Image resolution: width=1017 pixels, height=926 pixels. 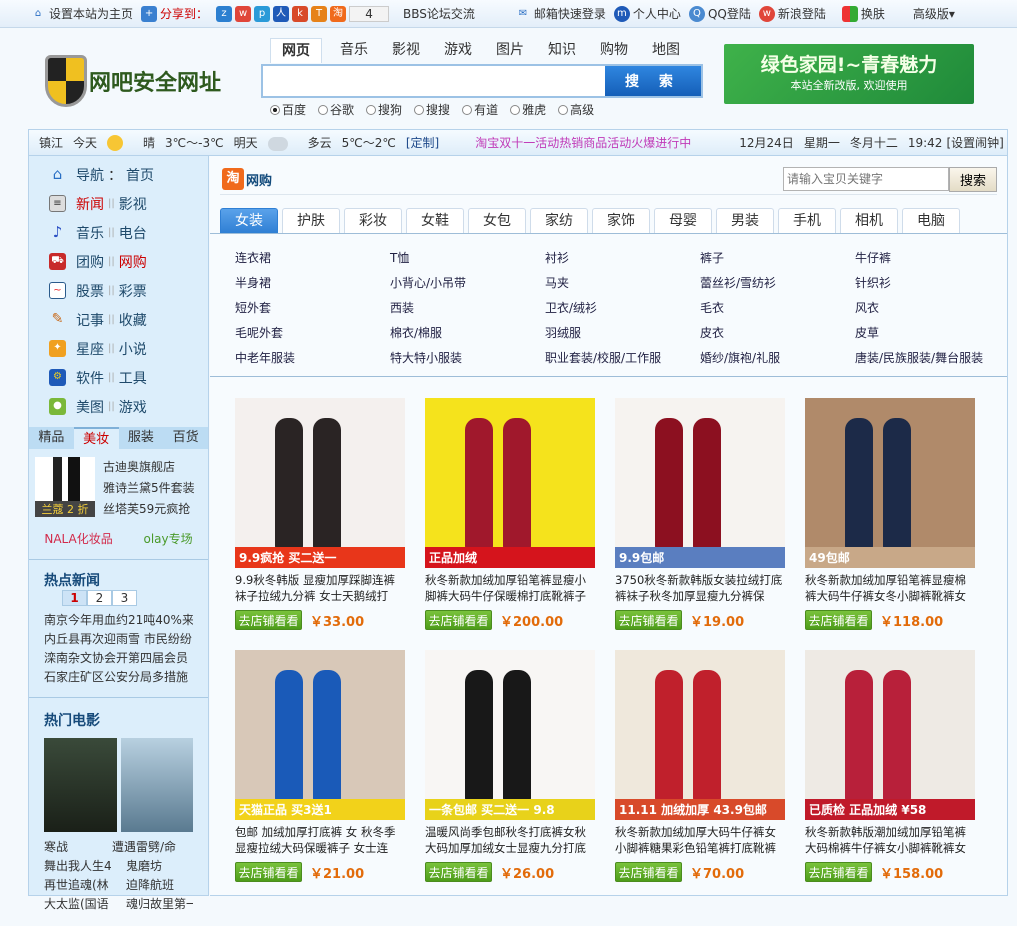 What do you see at coordinates (338, 13) in the screenshot?
I see `taobao-share-icon: 淘` at bounding box center [338, 13].